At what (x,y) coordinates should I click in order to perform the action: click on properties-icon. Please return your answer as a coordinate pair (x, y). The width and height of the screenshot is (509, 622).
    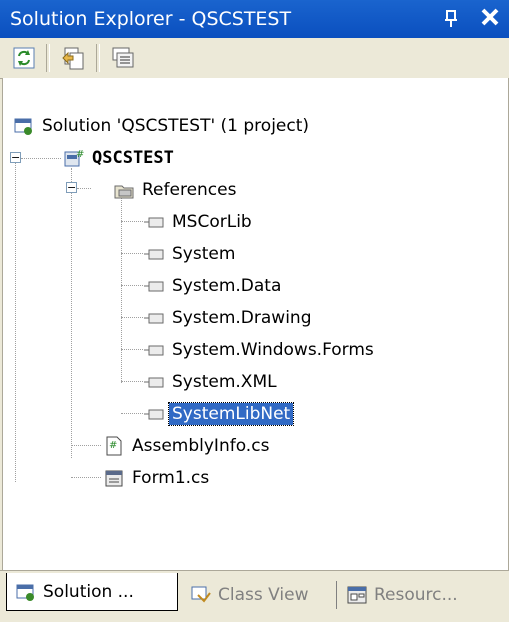
    Looking at the image, I should click on (123, 57).